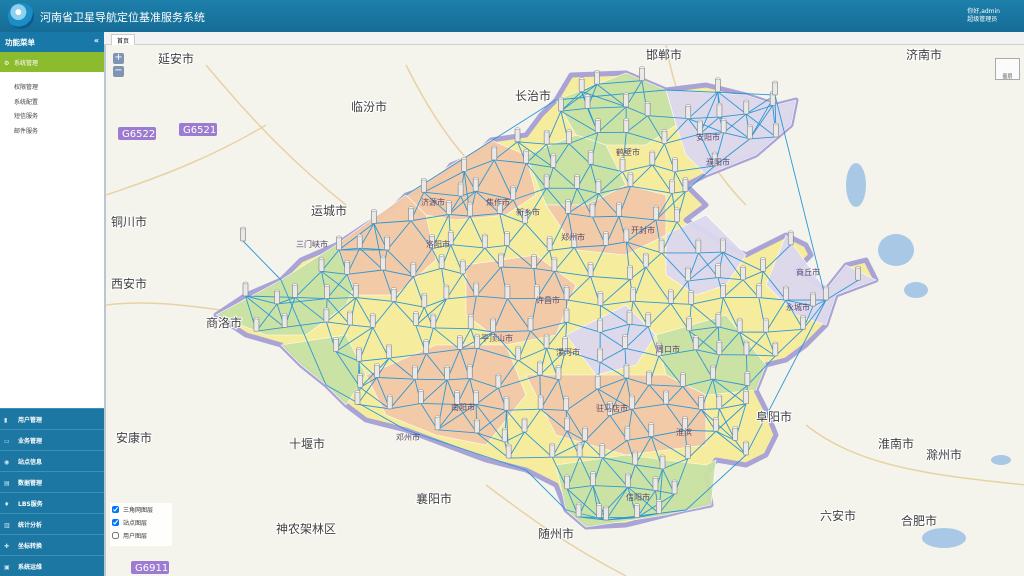 Image resolution: width=1024 pixels, height=576 pixels. I want to click on sidebar-item-label: 业务管理, so click(30, 441).